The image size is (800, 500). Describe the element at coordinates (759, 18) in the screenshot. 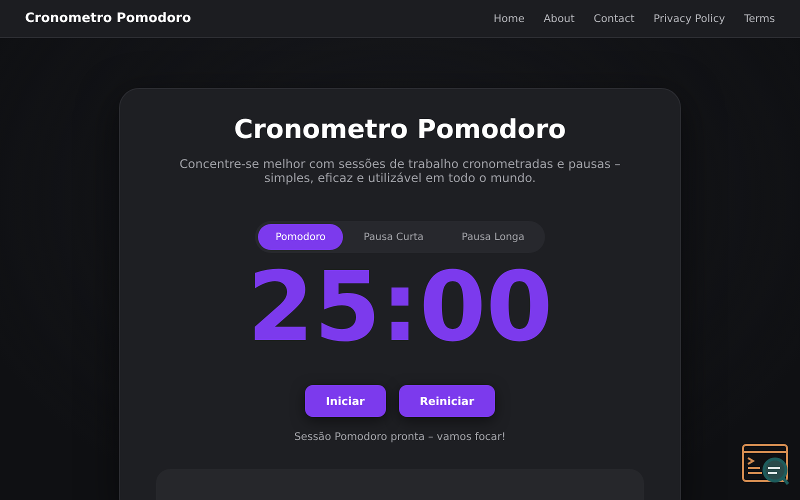

I see `nav-link: Terms` at that location.